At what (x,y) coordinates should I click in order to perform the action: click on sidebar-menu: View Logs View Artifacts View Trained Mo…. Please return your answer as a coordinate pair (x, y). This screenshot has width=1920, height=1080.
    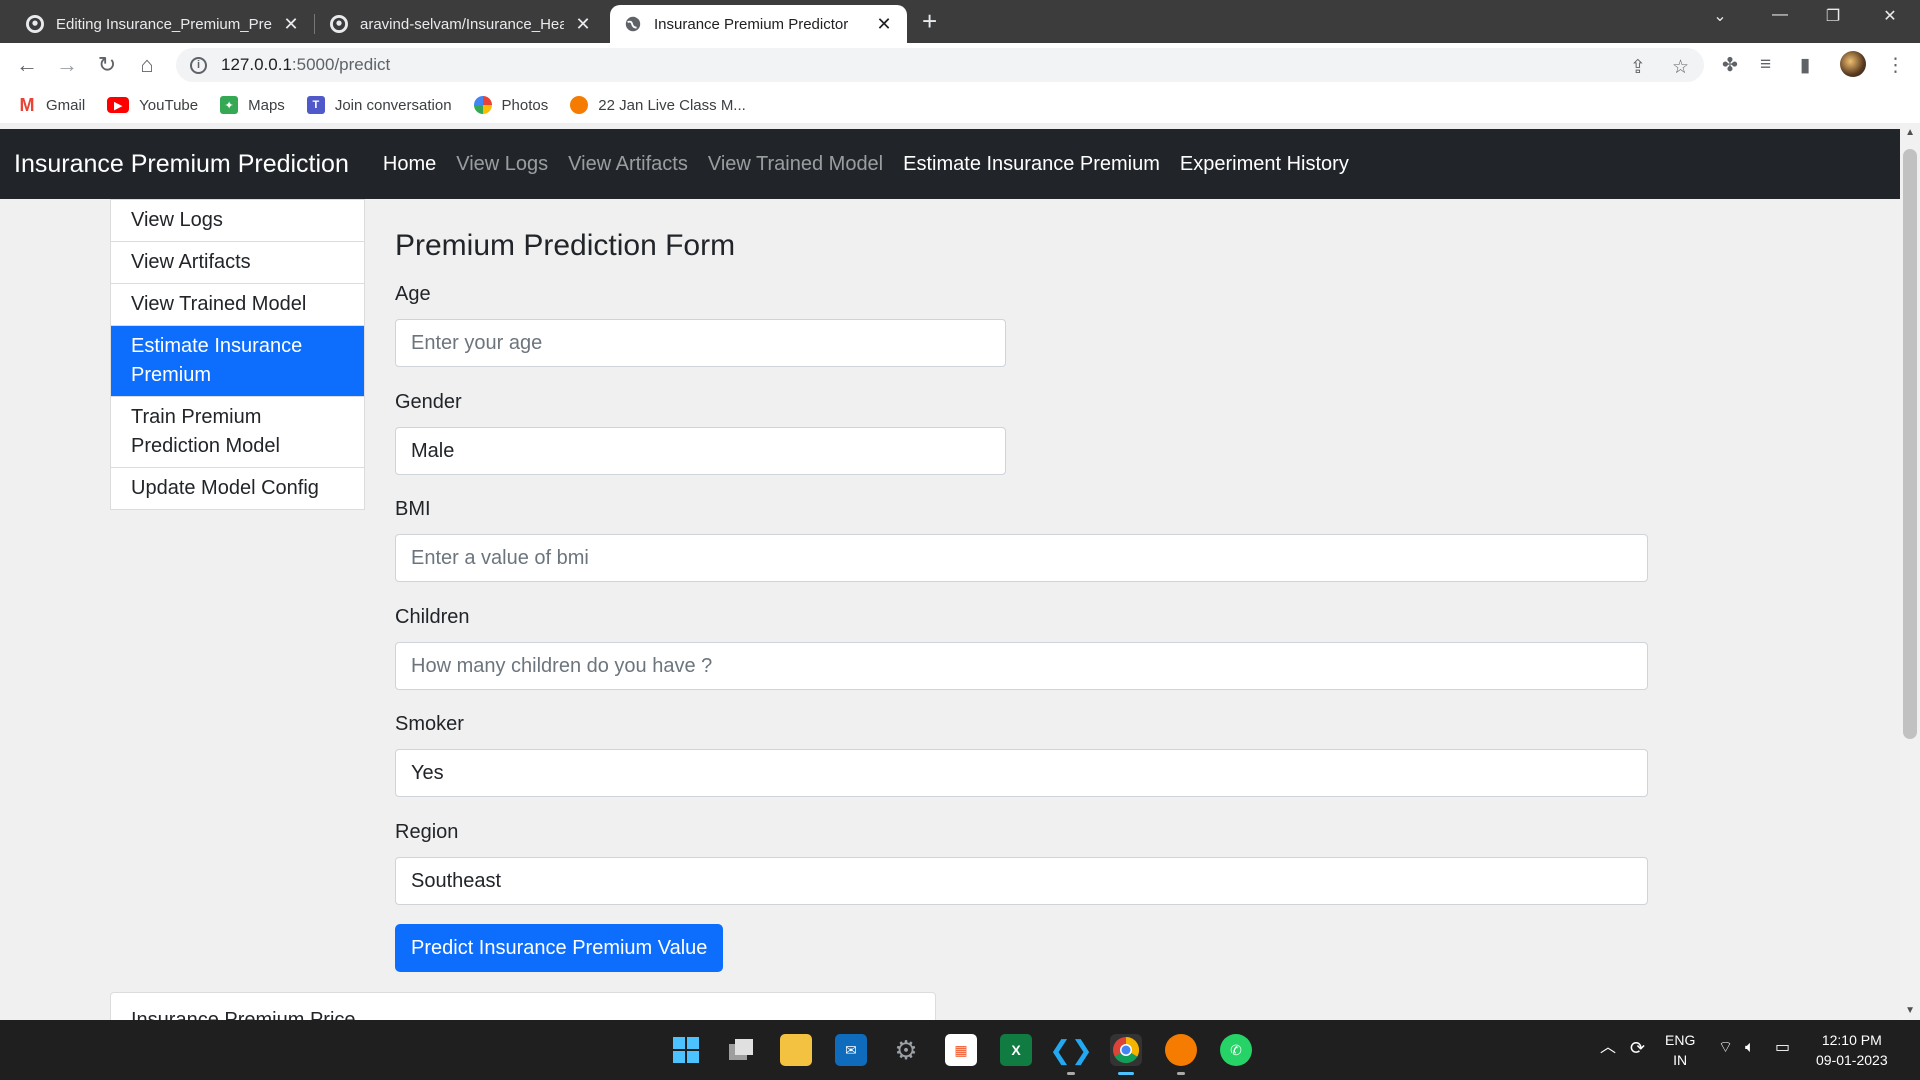
    Looking at the image, I should click on (237, 354).